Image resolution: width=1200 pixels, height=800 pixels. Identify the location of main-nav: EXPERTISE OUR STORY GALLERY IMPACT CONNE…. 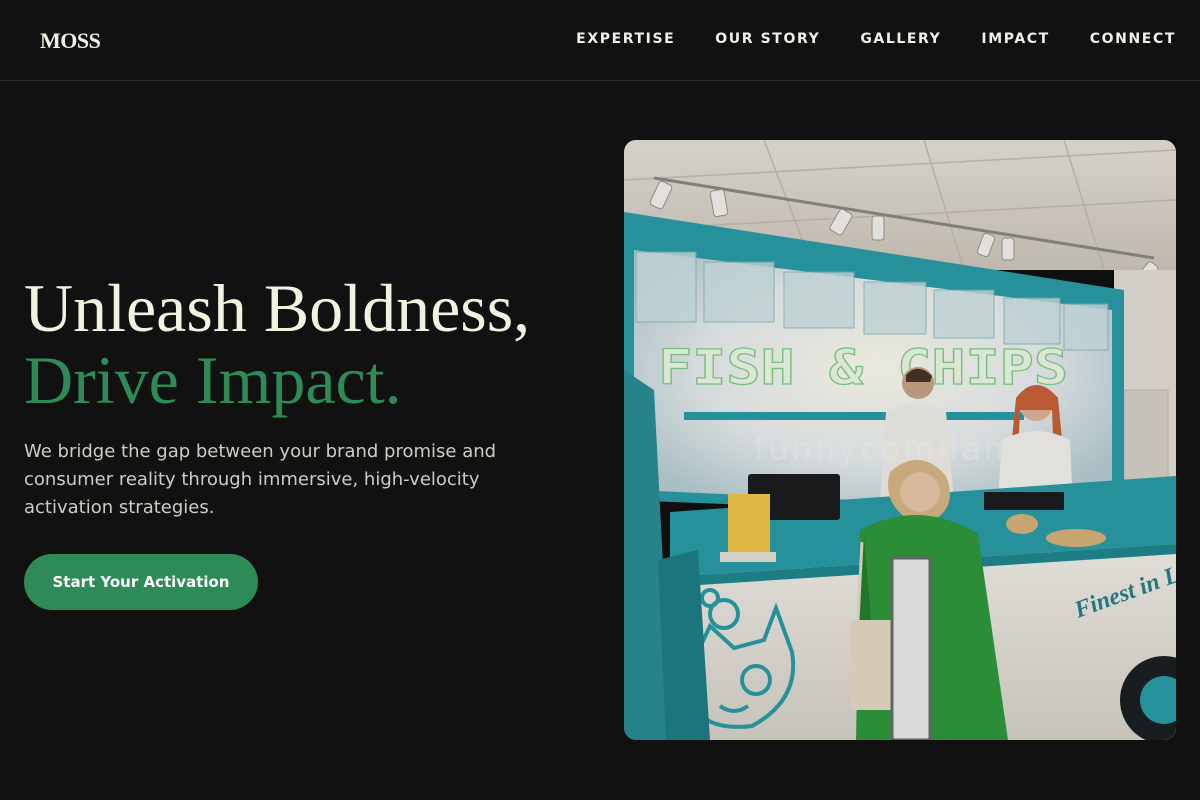
(876, 39).